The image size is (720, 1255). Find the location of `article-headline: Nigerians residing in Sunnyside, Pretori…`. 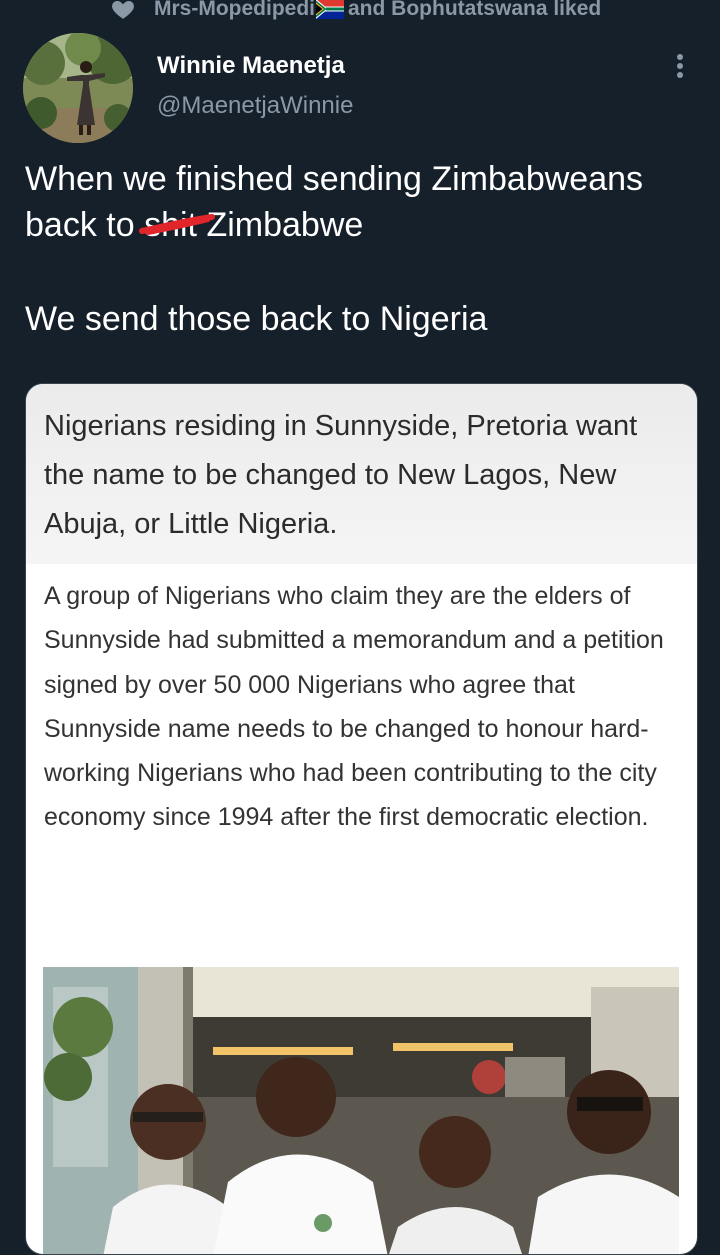

article-headline: Nigerians residing in Sunnyside, Pretori… is located at coordinates (341, 475).